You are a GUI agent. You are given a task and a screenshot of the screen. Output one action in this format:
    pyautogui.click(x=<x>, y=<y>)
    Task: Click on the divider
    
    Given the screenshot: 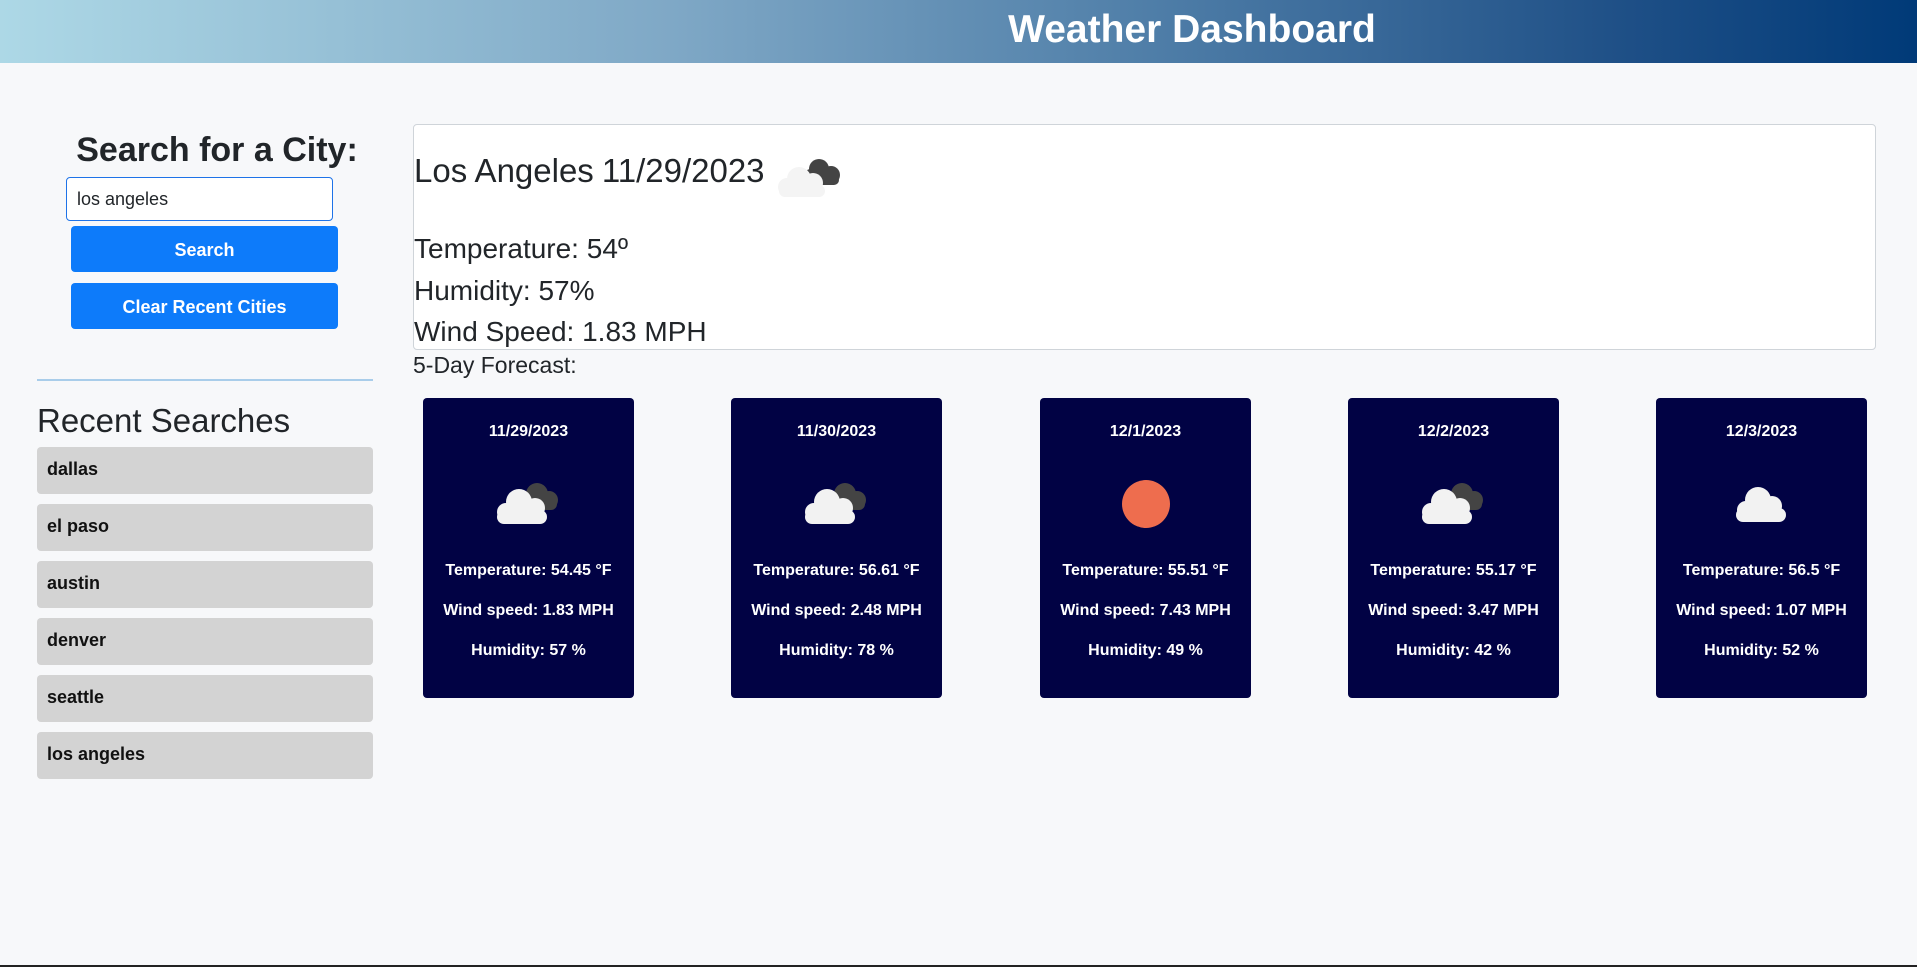 What is the action you would take?
    pyautogui.click(x=205, y=380)
    